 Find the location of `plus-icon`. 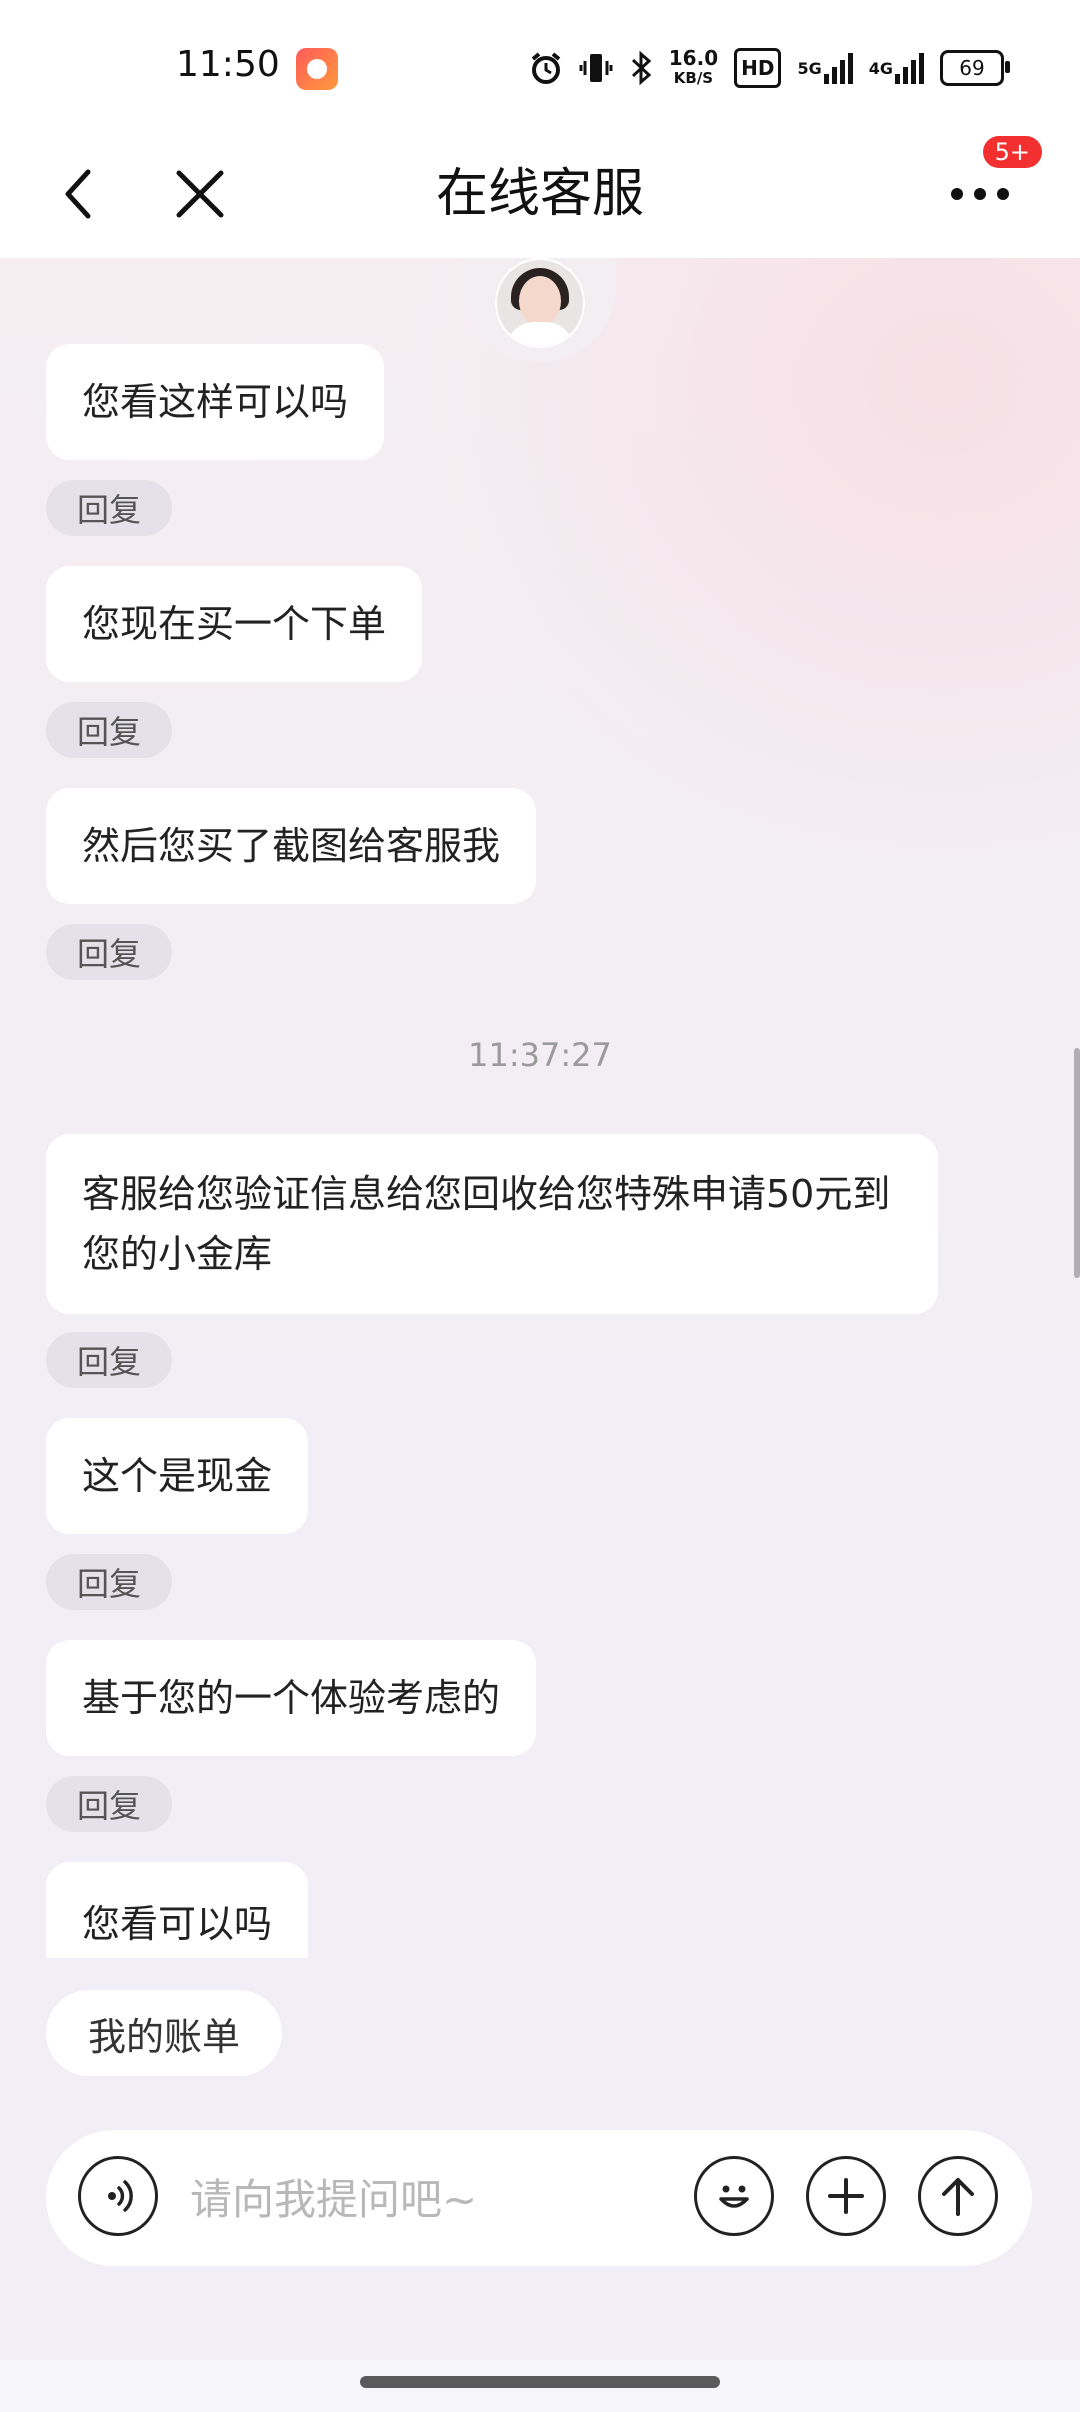

plus-icon is located at coordinates (846, 2196).